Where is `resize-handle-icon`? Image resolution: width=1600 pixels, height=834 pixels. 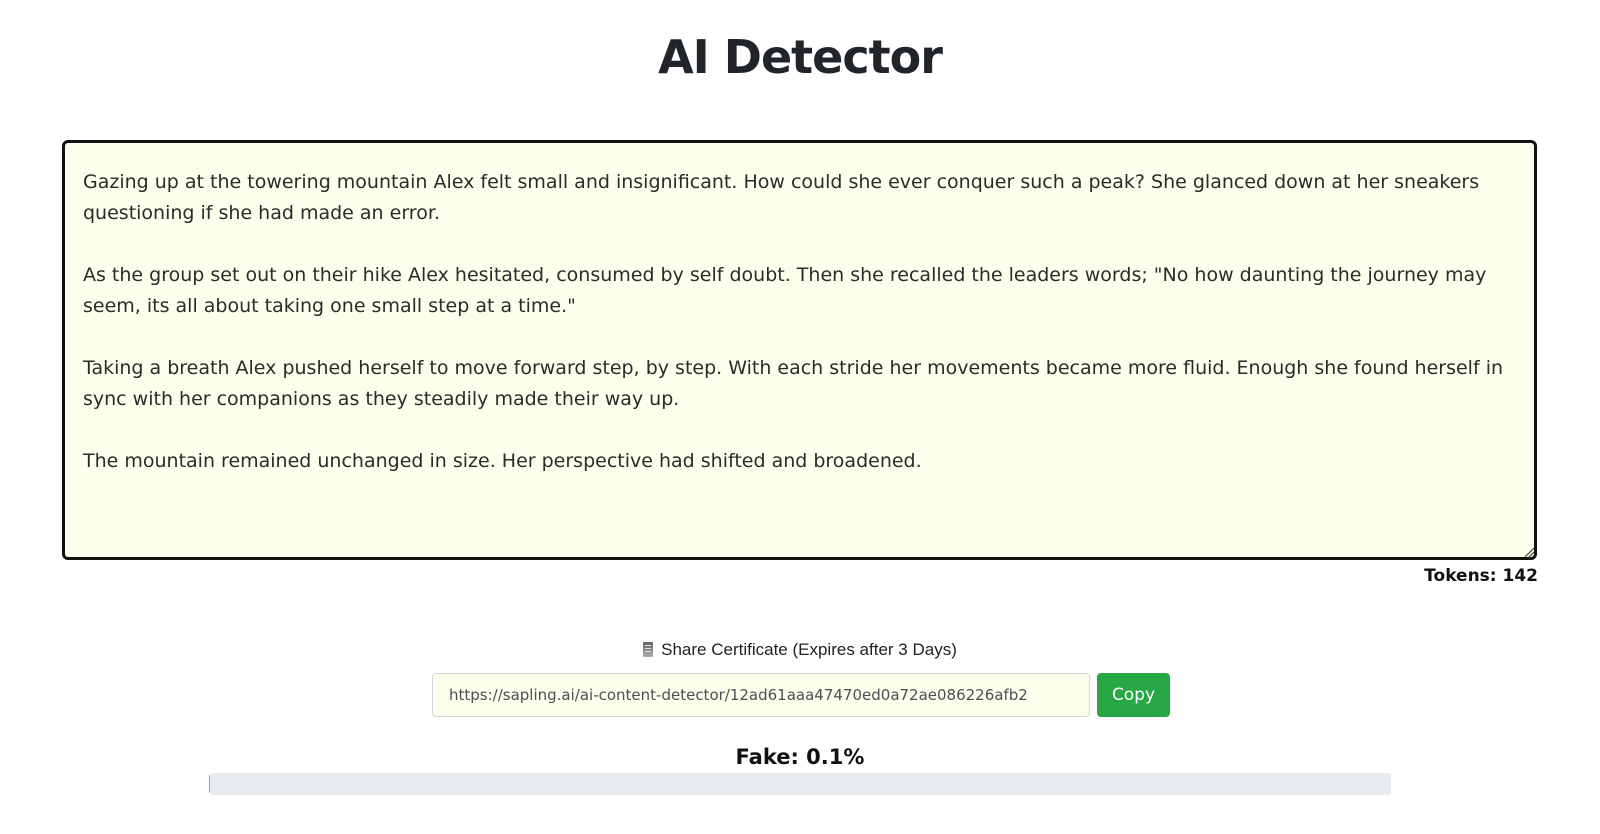
resize-handle-icon is located at coordinates (1529, 552).